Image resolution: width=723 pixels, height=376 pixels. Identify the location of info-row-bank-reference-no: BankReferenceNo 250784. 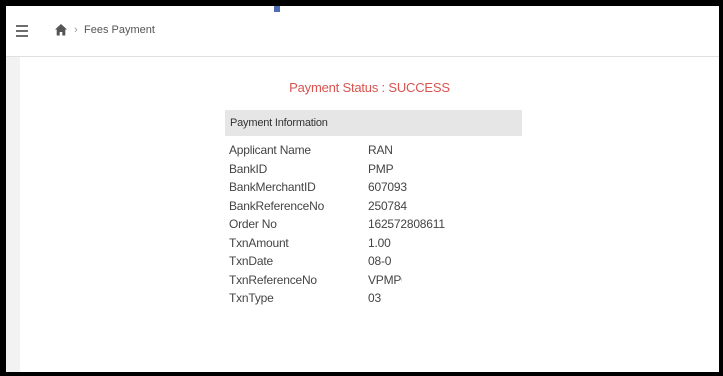
(379, 206).